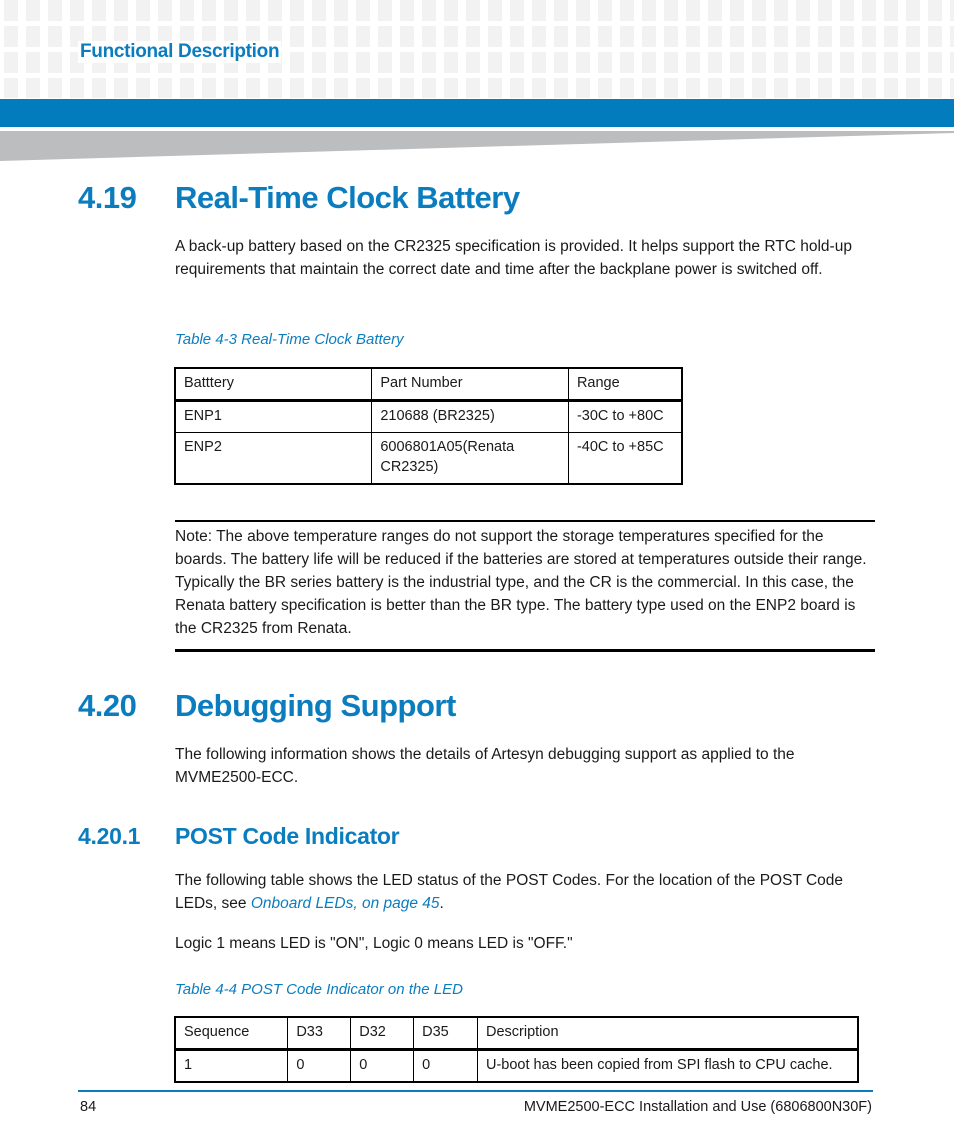  I want to click on column-header: Sequence, so click(231, 1033).